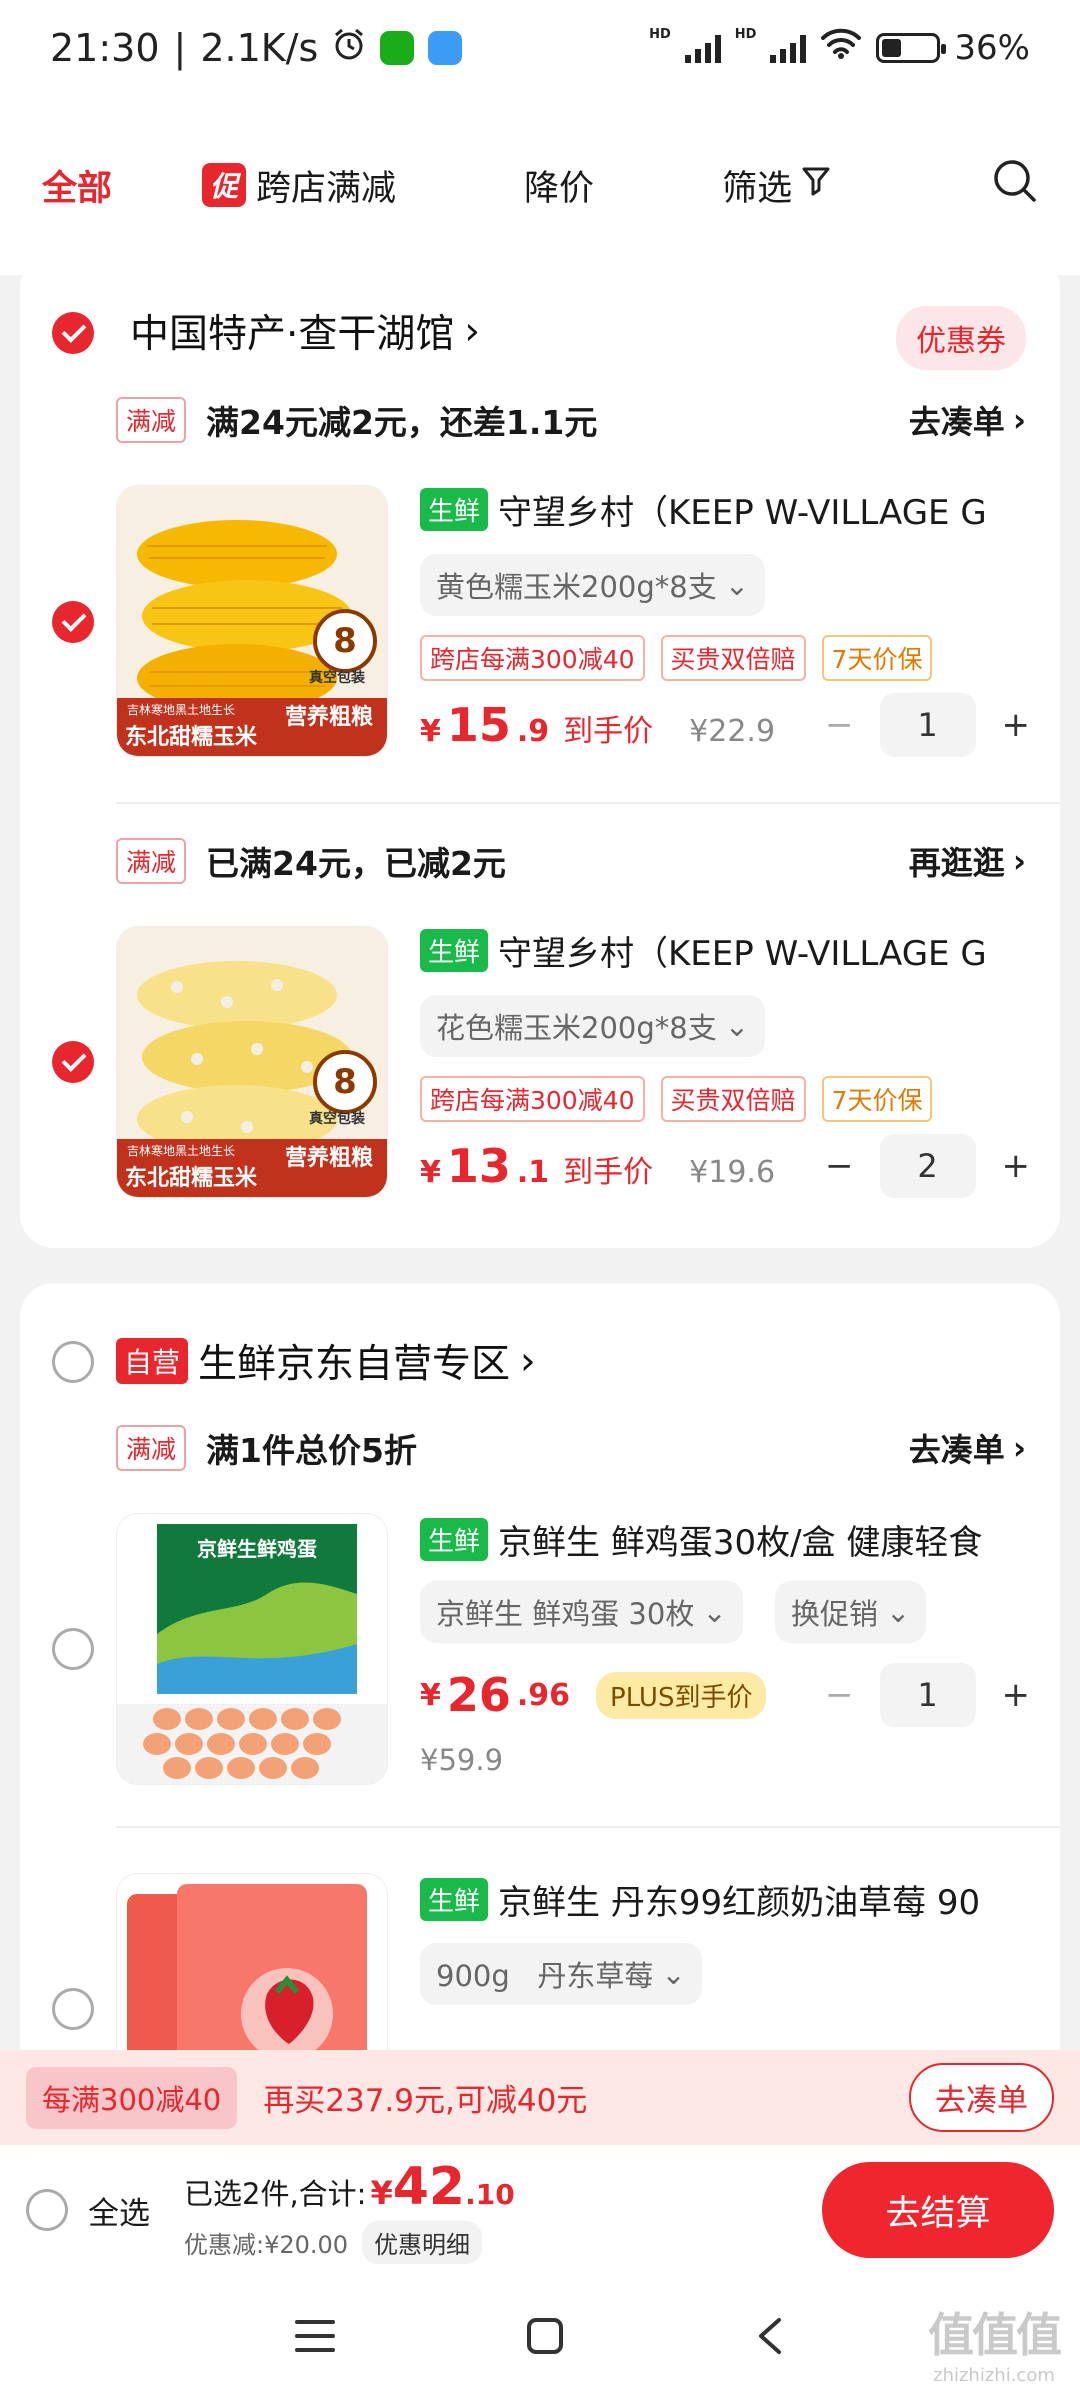 The height and width of the screenshot is (2400, 1080). I want to click on spec-selector: 900g 丹东草莓 ⌄, so click(561, 1974).